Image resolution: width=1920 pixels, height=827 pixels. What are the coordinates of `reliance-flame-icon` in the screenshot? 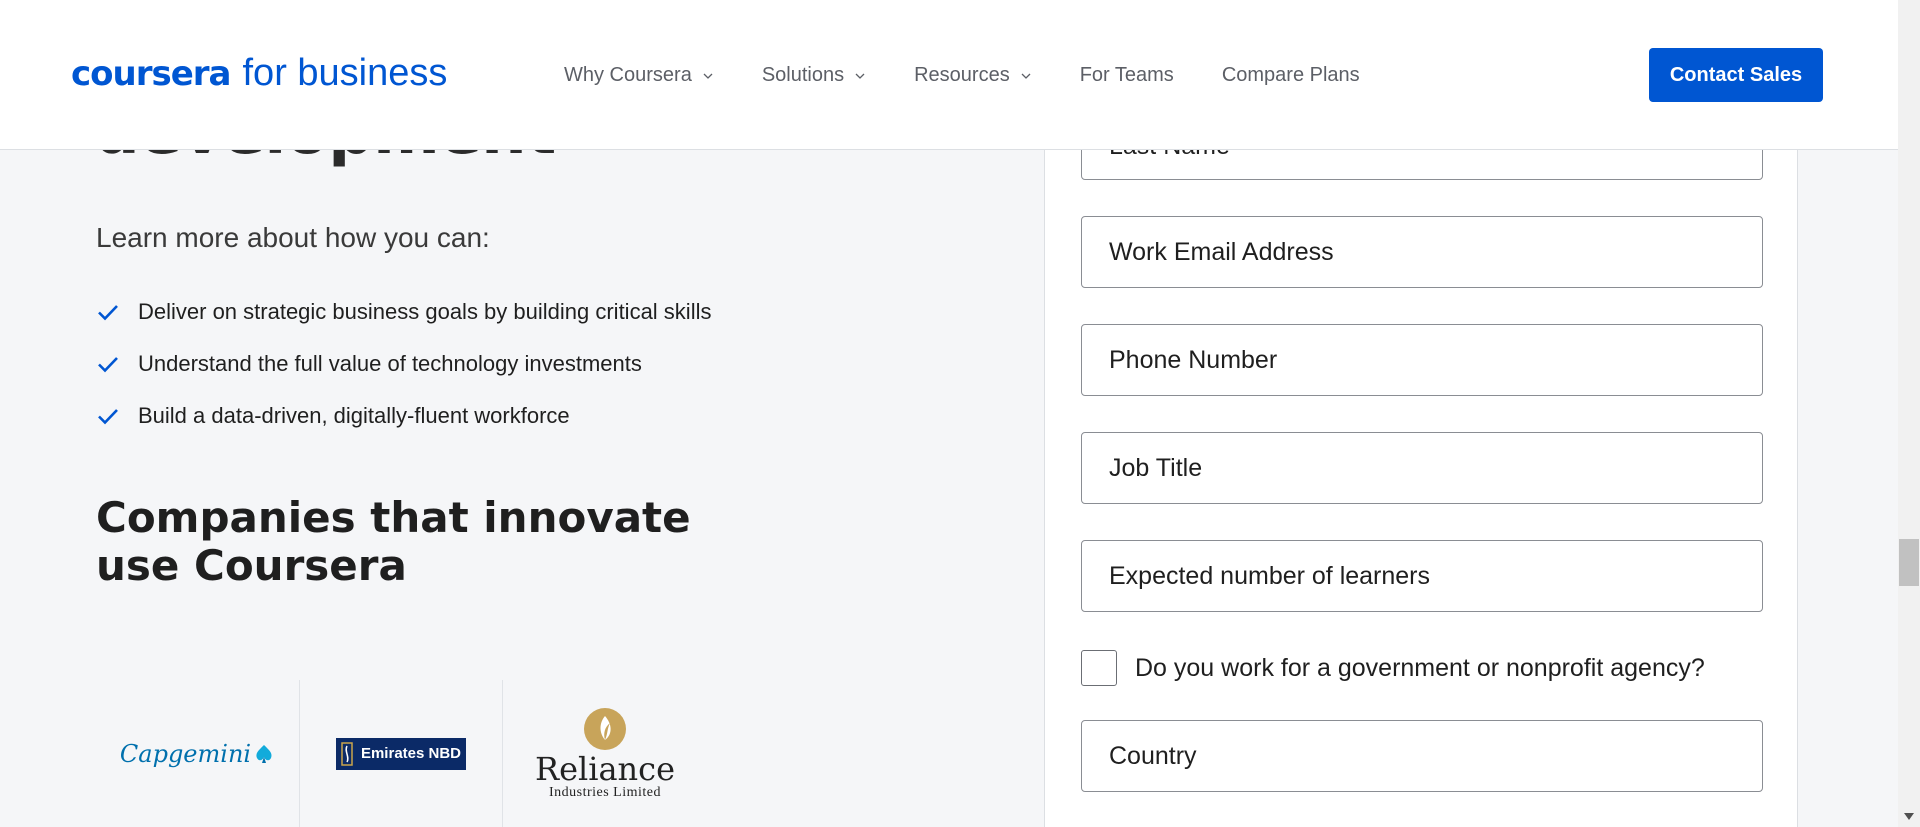 It's located at (604, 728).